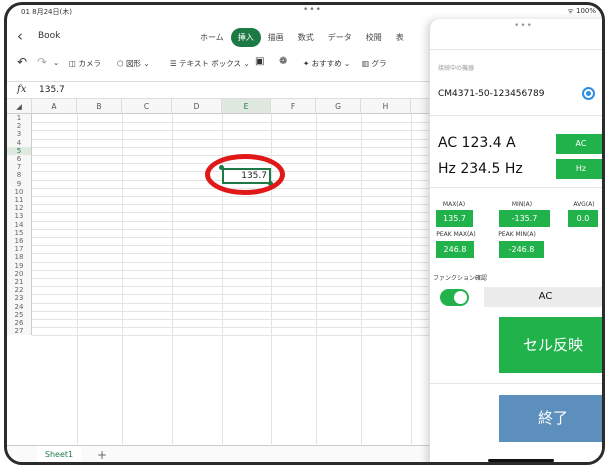  I want to click on end-button: 終了, so click(550, 418).